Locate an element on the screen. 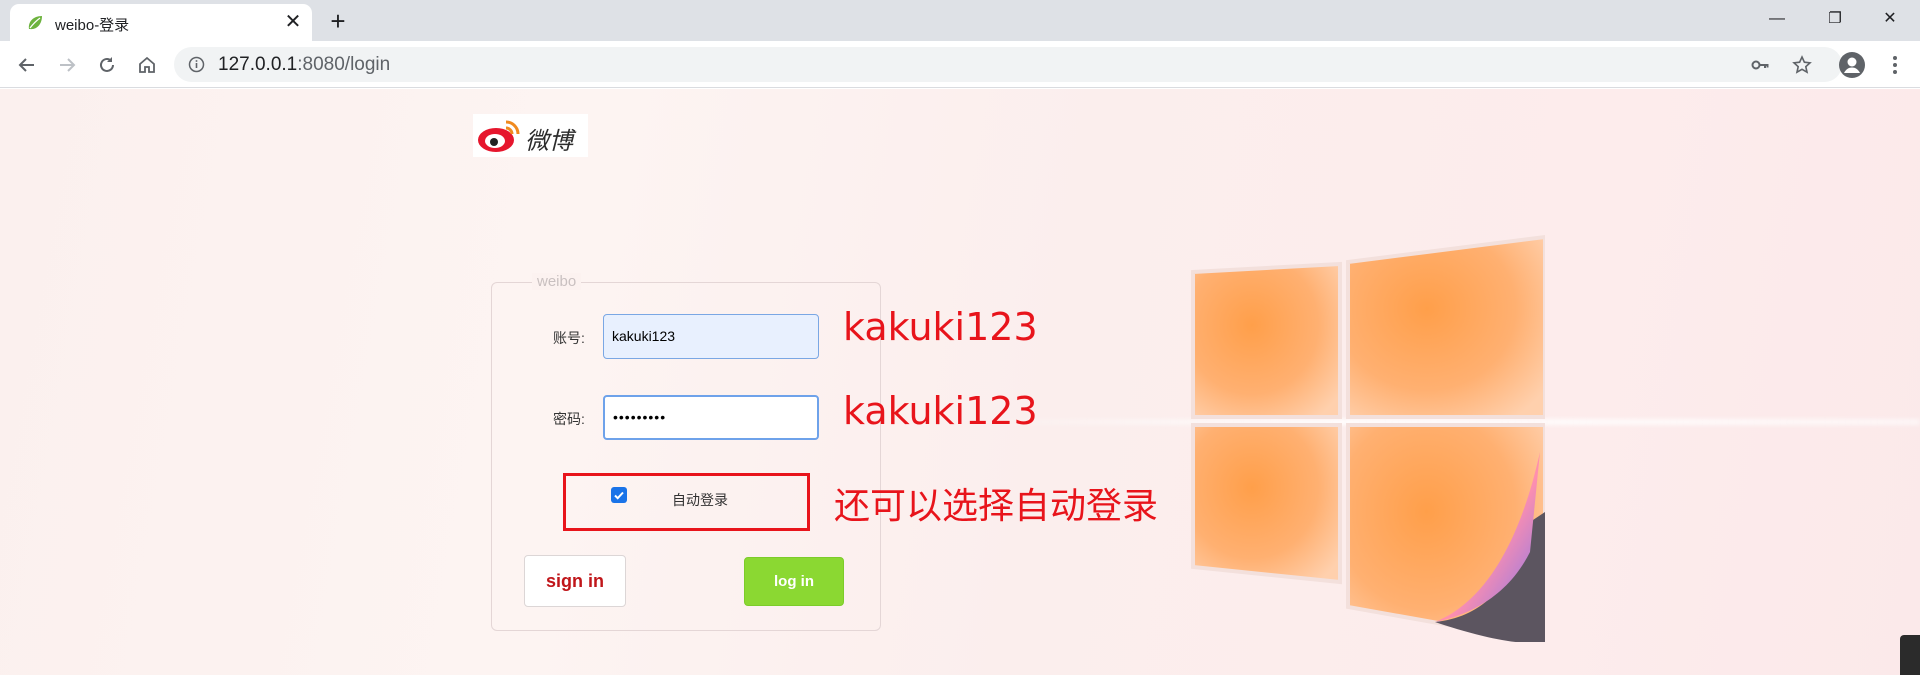  back-icon is located at coordinates (26, 65).